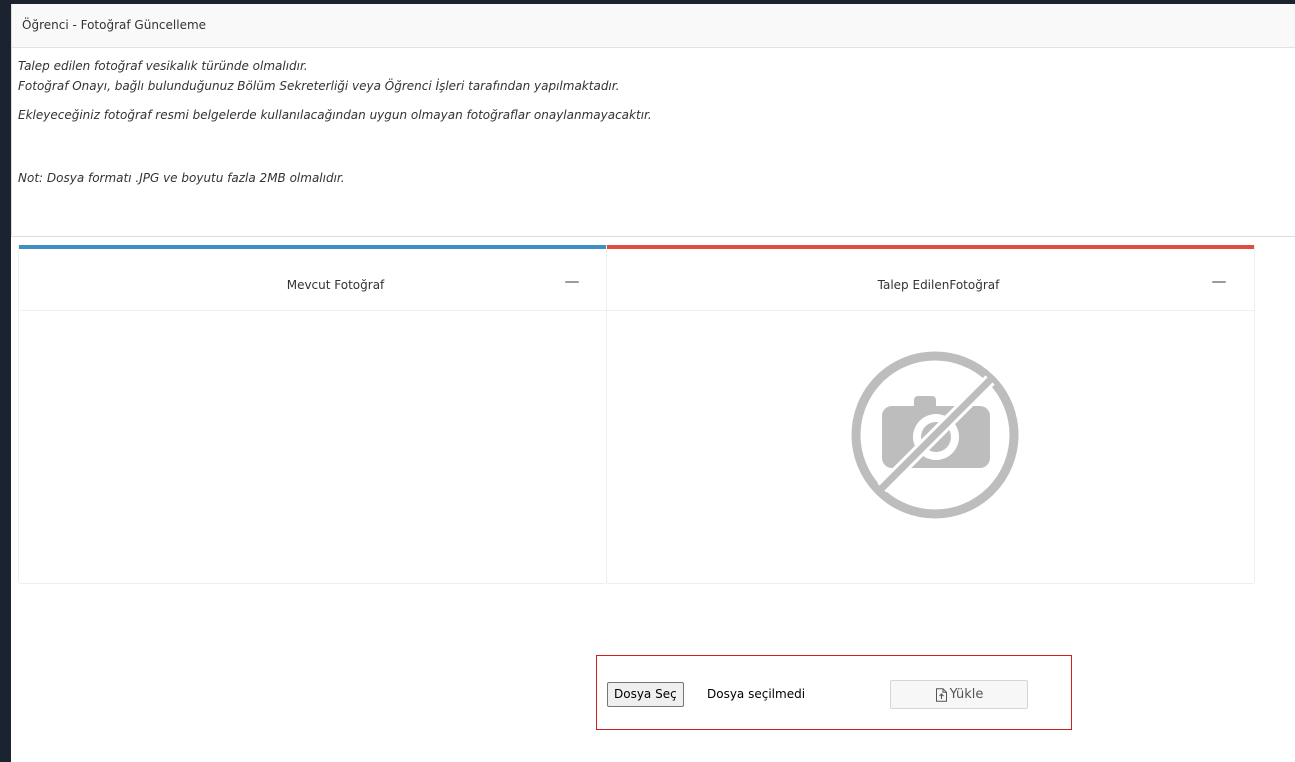 The width and height of the screenshot is (1295, 762). What do you see at coordinates (656, 152) in the screenshot?
I see `note-spacer` at bounding box center [656, 152].